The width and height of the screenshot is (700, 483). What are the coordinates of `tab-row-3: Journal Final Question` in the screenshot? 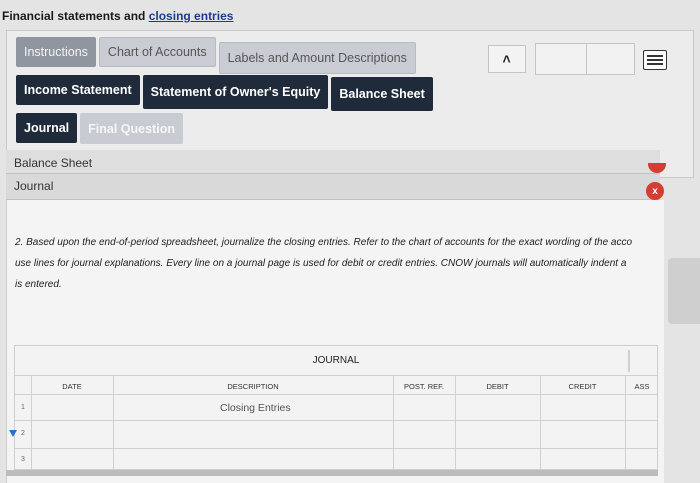 It's located at (99, 128).